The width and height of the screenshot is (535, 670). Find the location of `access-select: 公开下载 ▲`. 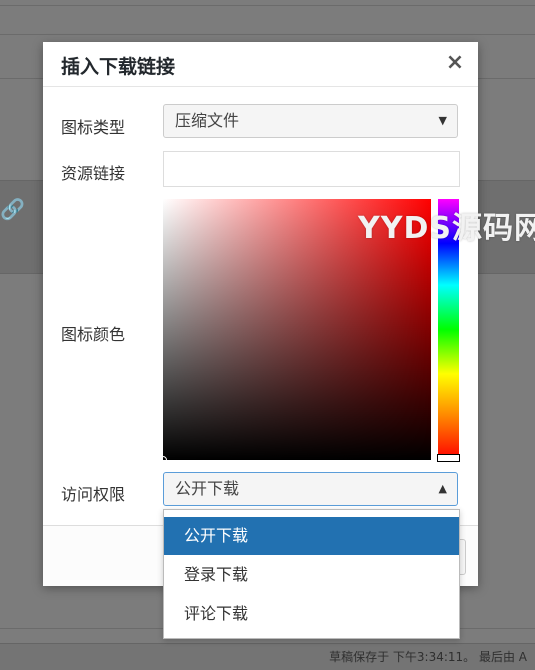

access-select: 公开下载 ▲ is located at coordinates (310, 489).